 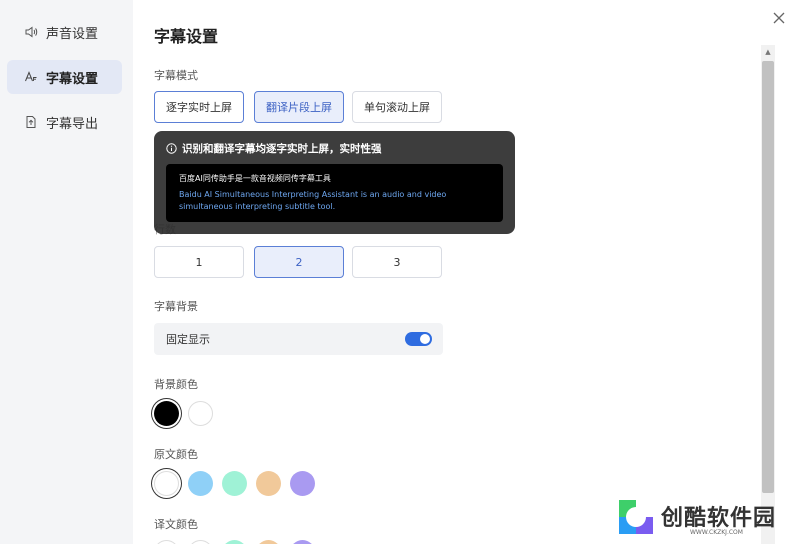 I want to click on info-icon, so click(x=171, y=148).